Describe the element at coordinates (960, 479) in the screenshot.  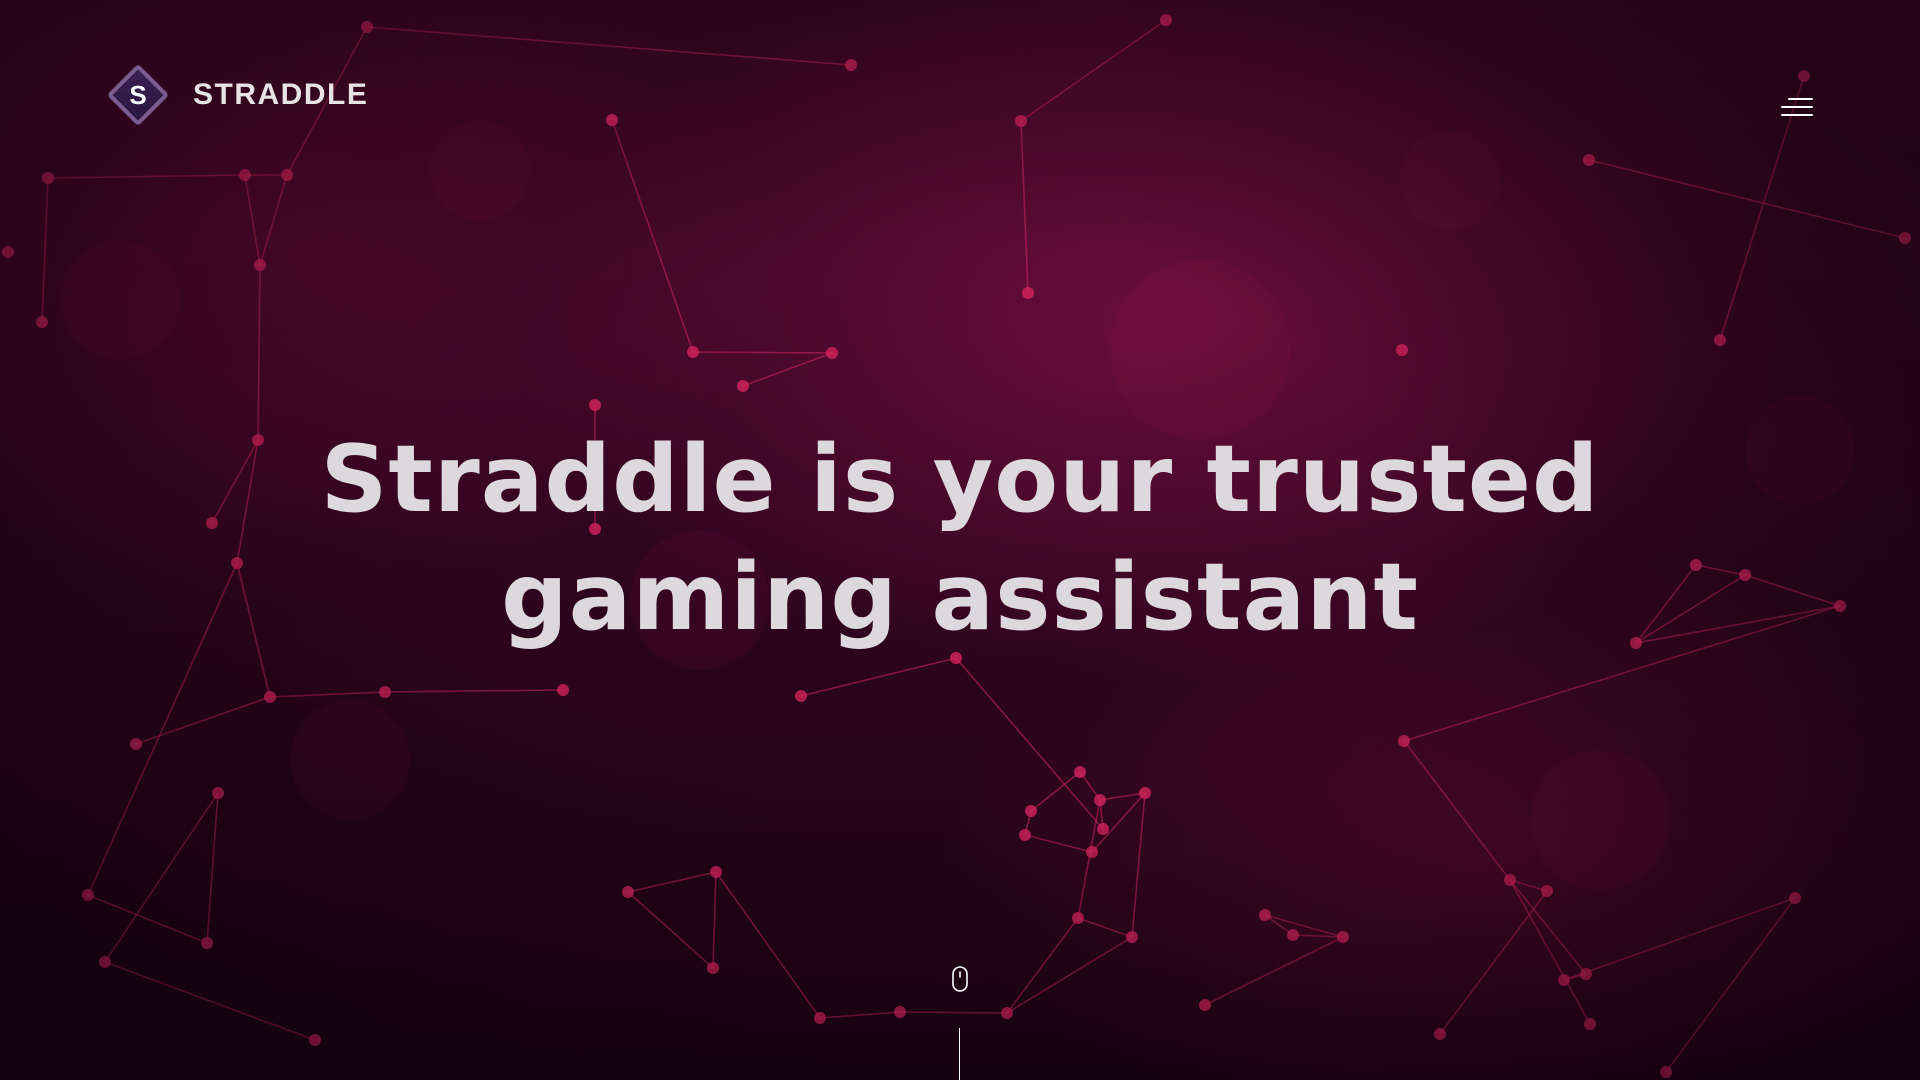
I see `hero-headline-line-1: Straddle is your trusted` at that location.